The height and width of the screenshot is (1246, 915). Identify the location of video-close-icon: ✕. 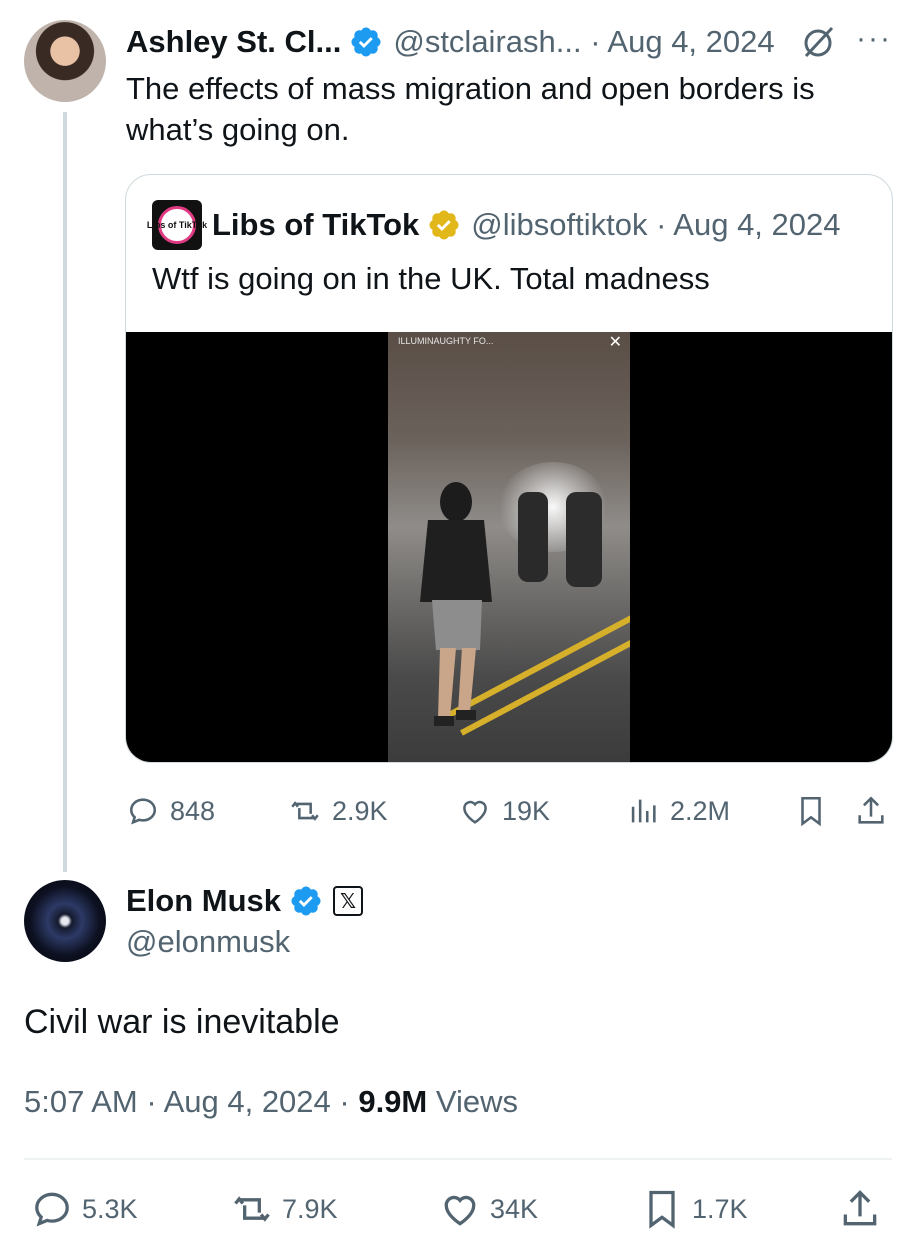
(615, 342).